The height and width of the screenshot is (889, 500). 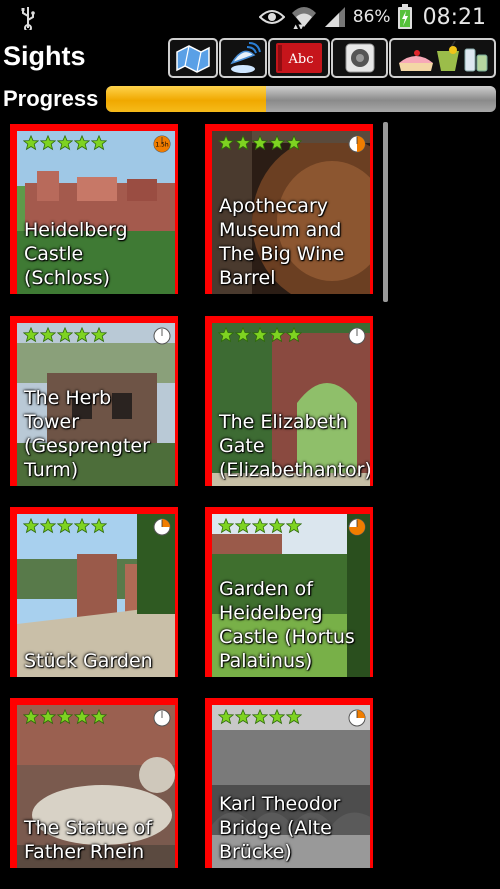 I want to click on map-tool-button, so click(x=193, y=58).